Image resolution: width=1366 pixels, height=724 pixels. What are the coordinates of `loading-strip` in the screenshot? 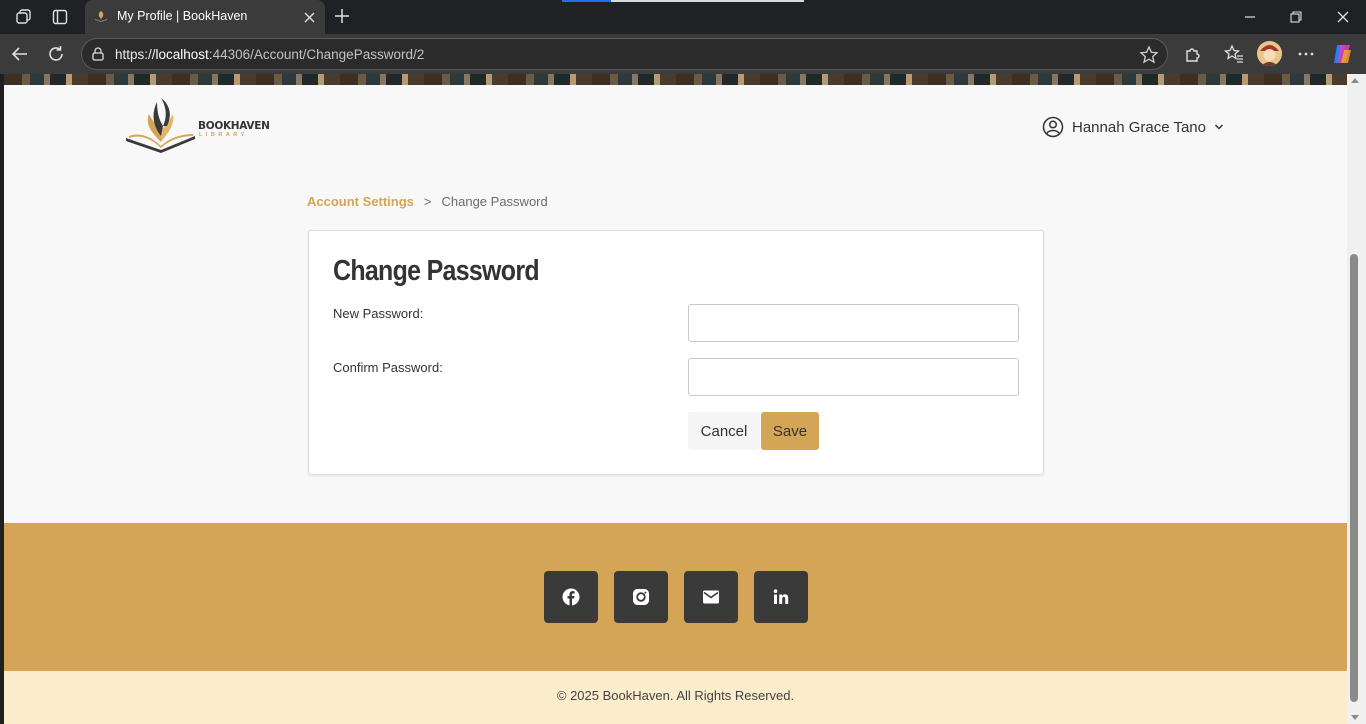 It's located at (683, 1).